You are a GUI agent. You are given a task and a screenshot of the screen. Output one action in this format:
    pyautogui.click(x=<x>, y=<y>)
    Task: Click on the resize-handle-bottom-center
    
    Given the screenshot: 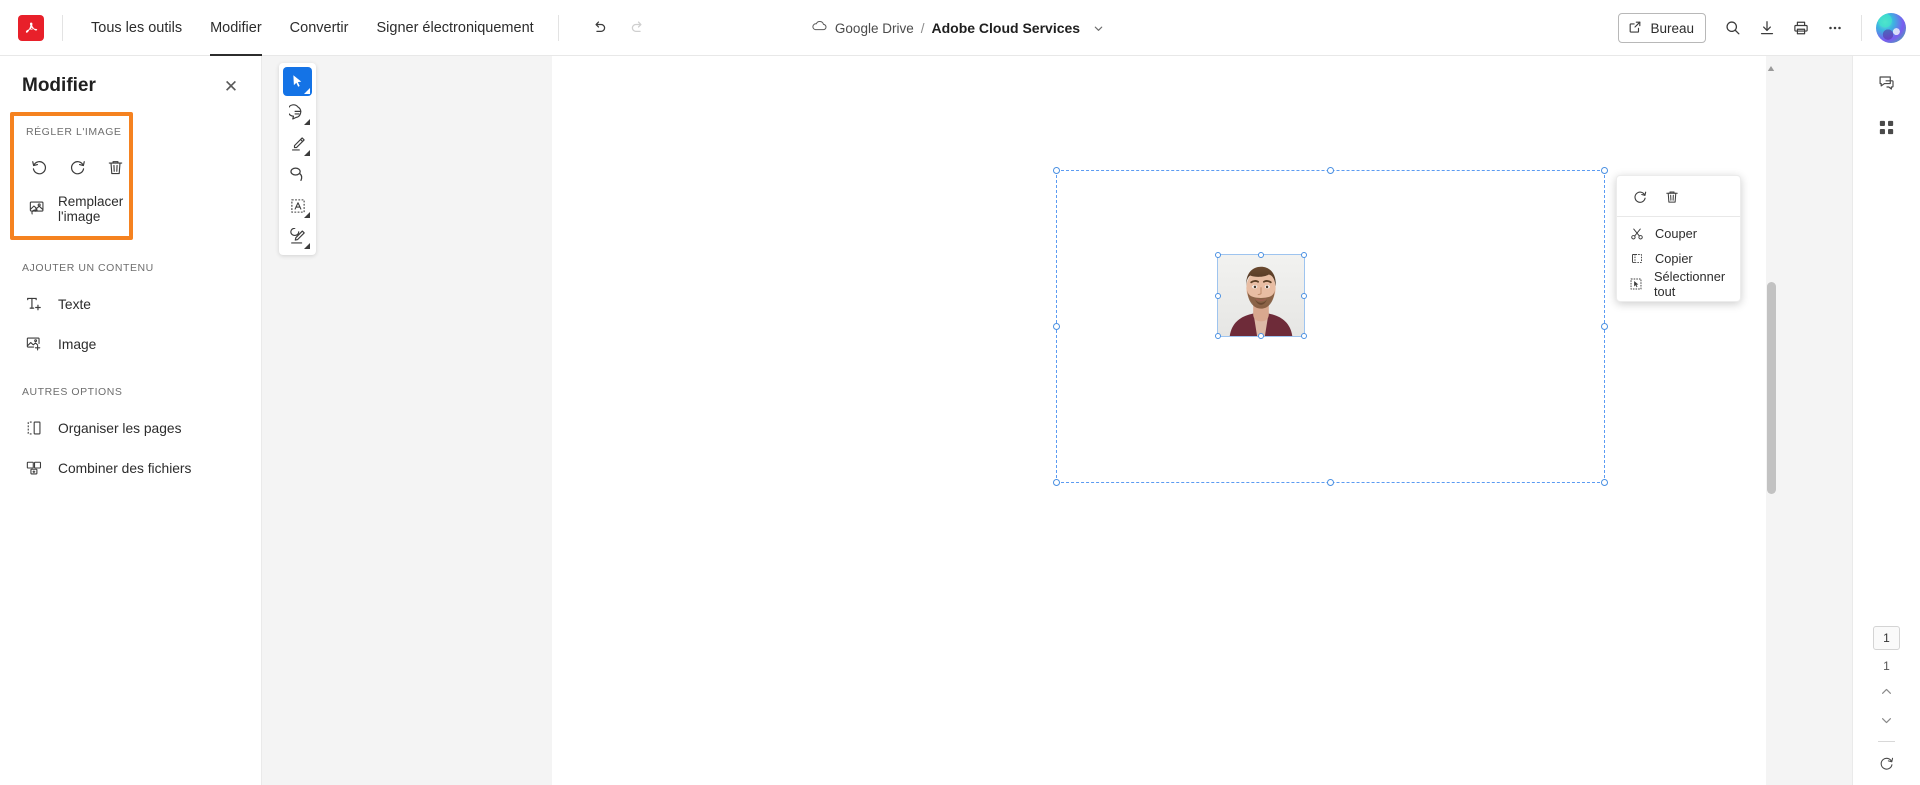 What is the action you would take?
    pyautogui.click(x=1330, y=482)
    